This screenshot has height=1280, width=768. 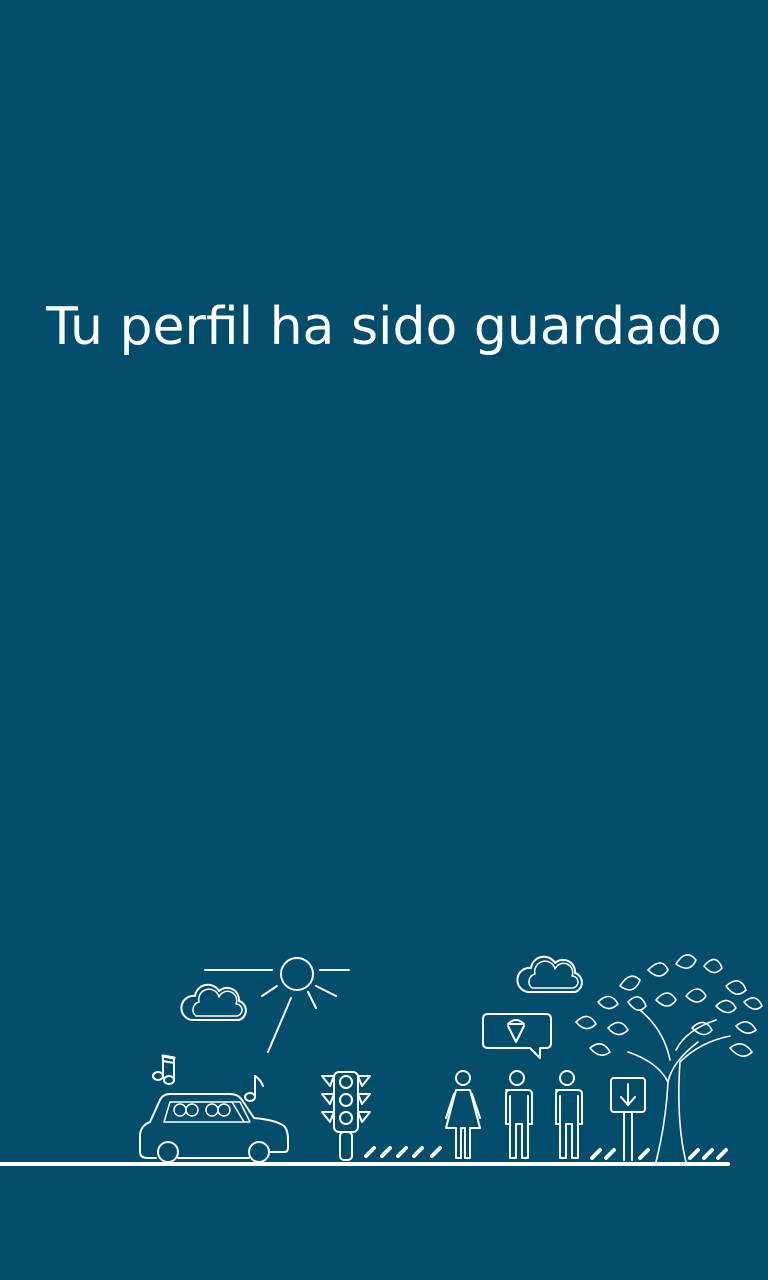 What do you see at coordinates (628, 1119) in the screenshot?
I see `bus-stop-sign-icon` at bounding box center [628, 1119].